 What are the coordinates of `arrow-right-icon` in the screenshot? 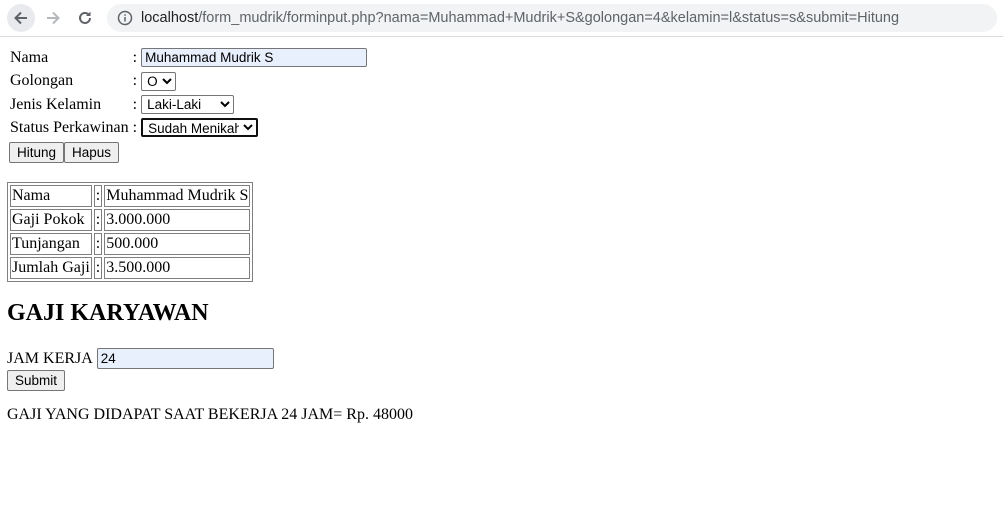 It's located at (53, 18).